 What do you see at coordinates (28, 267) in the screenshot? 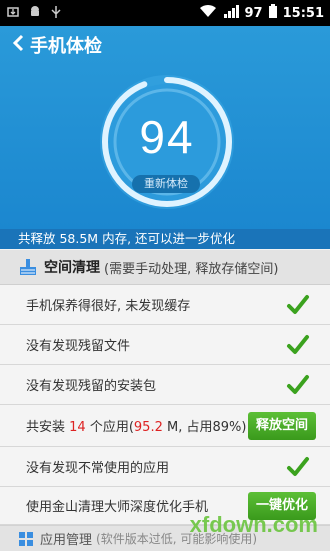
I see `broom-icon` at bounding box center [28, 267].